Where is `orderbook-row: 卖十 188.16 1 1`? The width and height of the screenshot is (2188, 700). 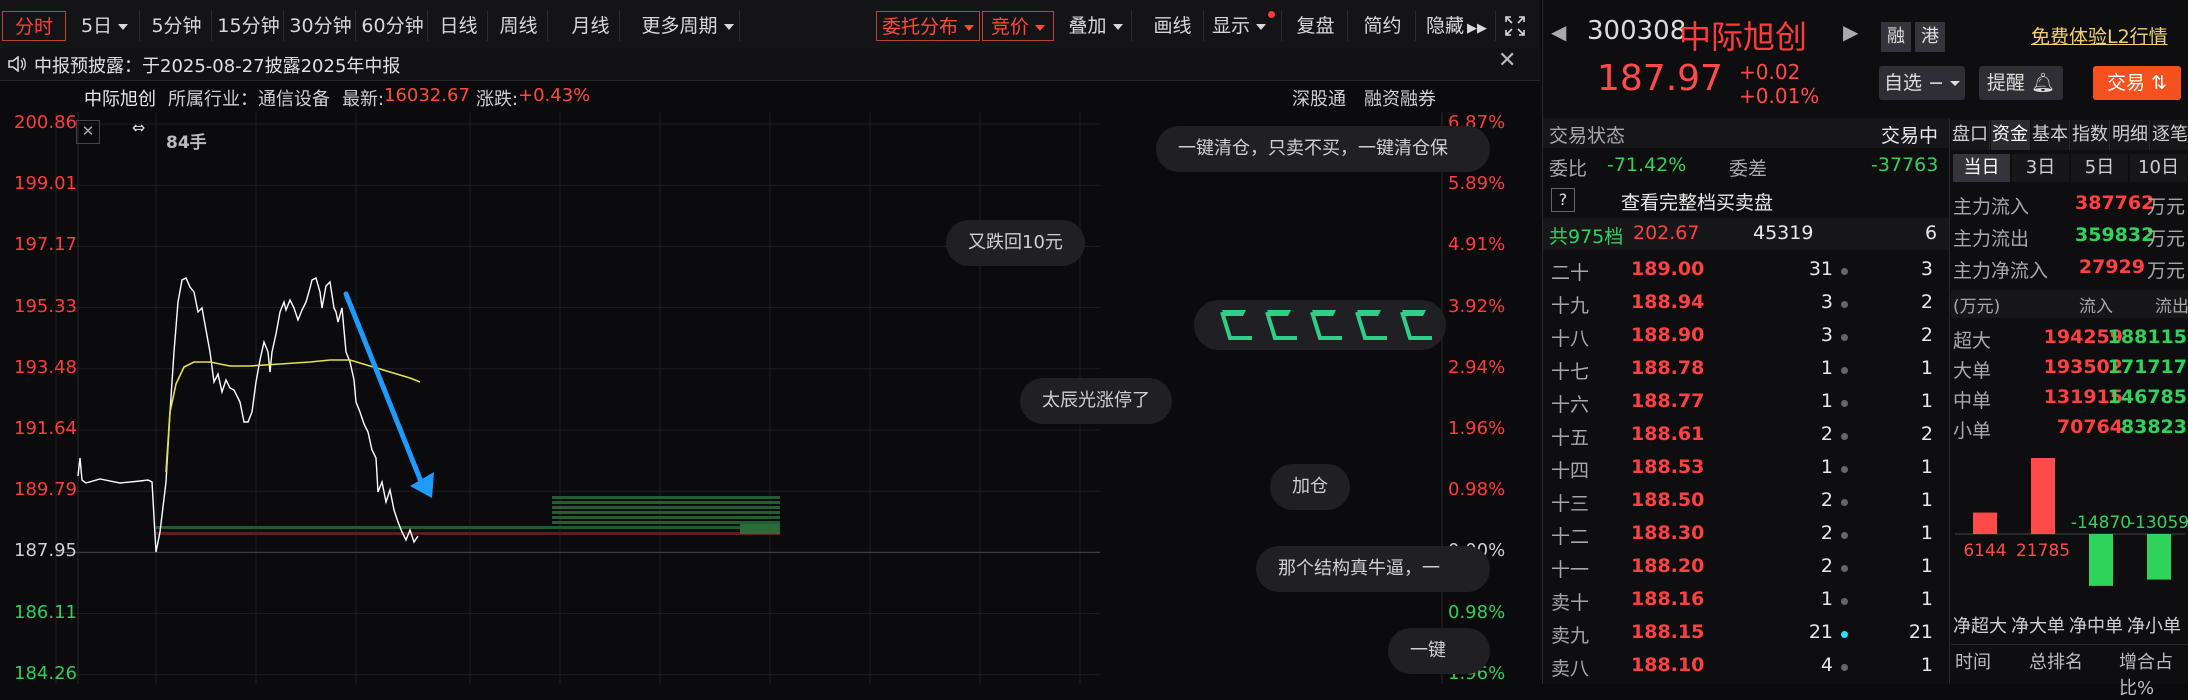 orderbook-row: 卖十 188.16 1 1 is located at coordinates (1746, 601).